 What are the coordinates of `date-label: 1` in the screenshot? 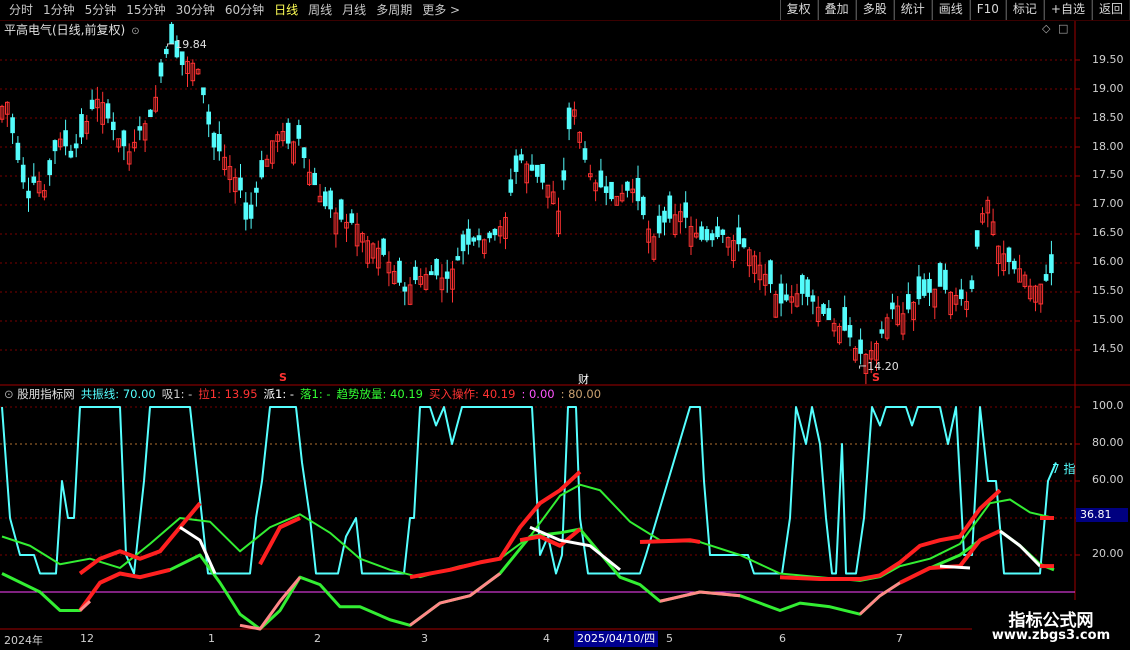 It's located at (211, 638).